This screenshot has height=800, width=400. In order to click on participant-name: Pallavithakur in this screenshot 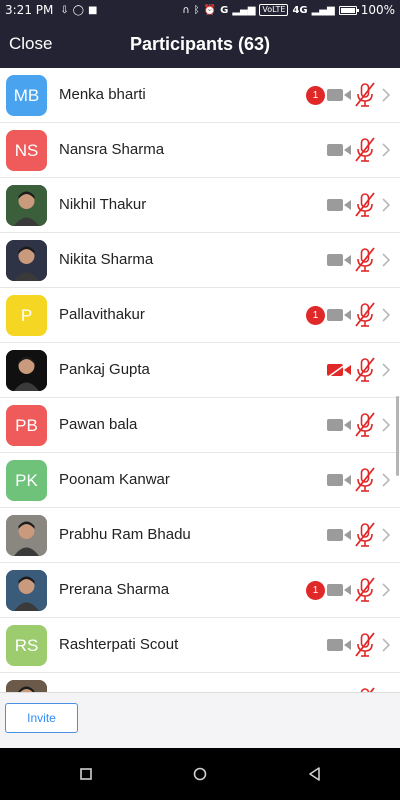, I will do `click(102, 314)`.